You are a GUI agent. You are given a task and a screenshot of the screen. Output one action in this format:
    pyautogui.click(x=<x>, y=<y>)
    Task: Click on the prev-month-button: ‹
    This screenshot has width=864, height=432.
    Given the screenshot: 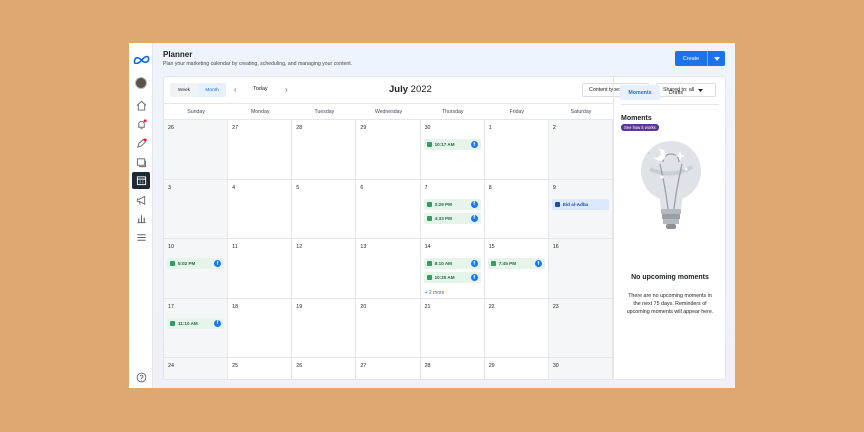 What is the action you would take?
    pyautogui.click(x=235, y=89)
    